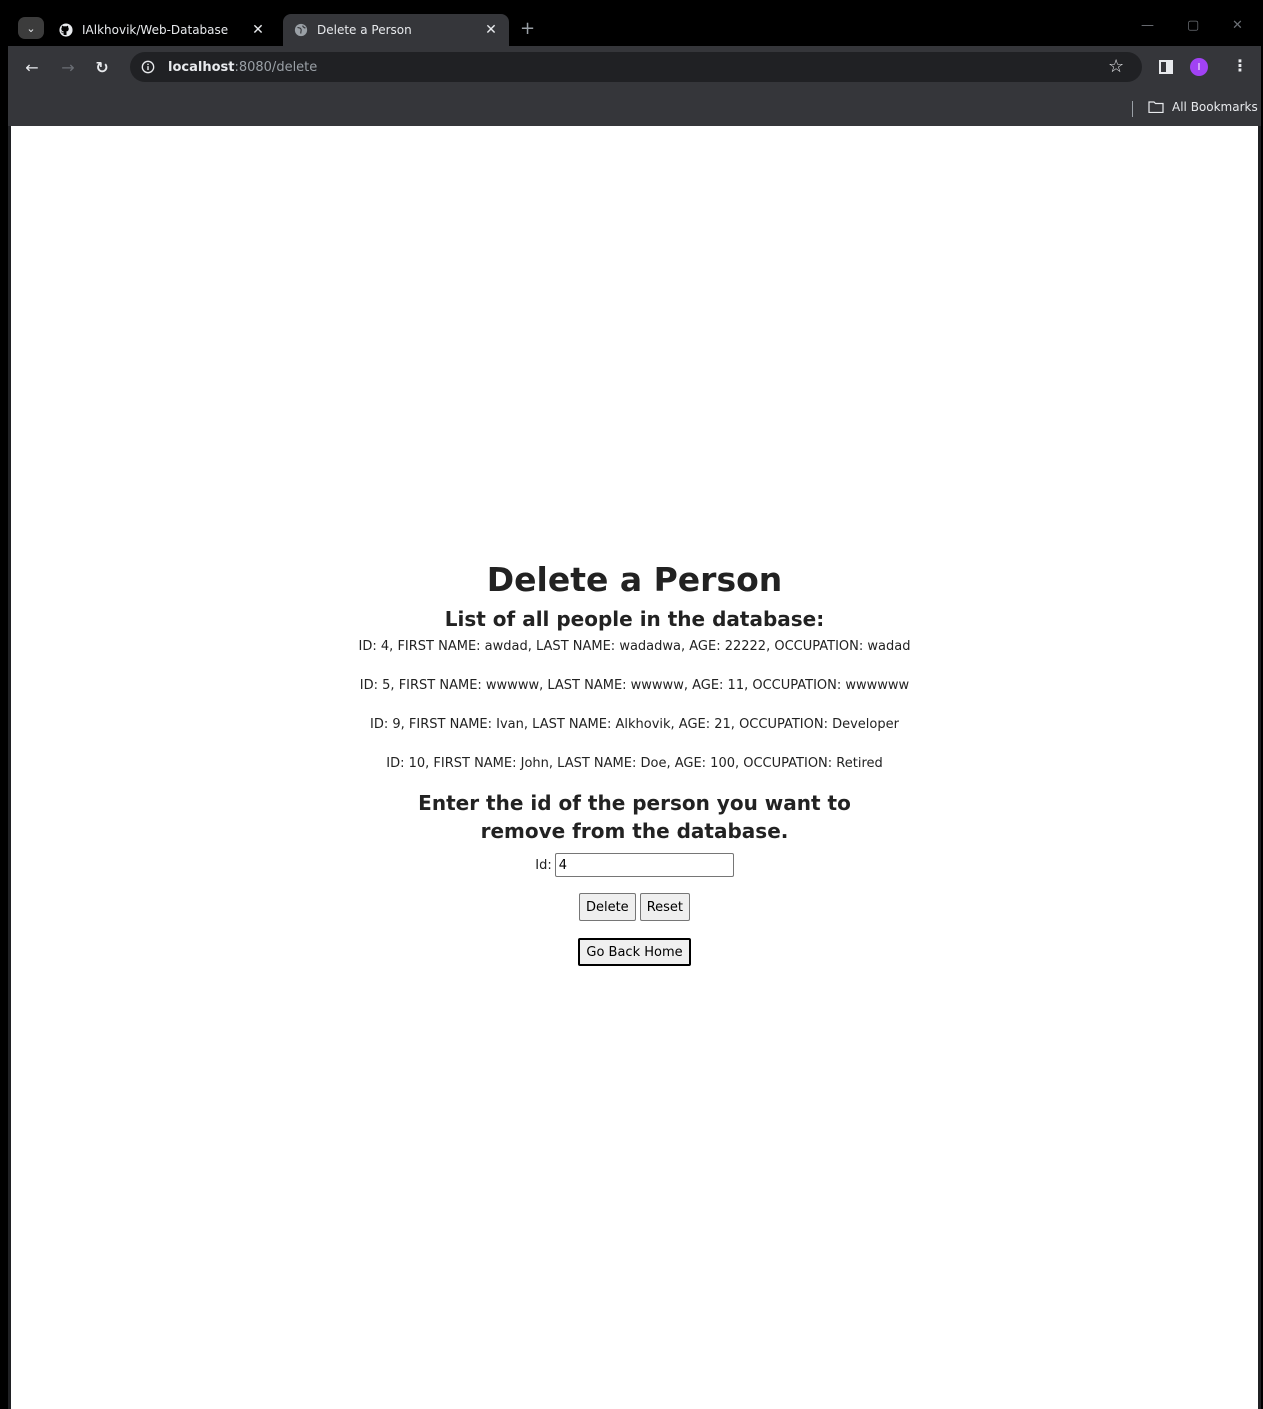 The height and width of the screenshot is (1409, 1263). I want to click on close-window-icon: ✕, so click(1237, 25).